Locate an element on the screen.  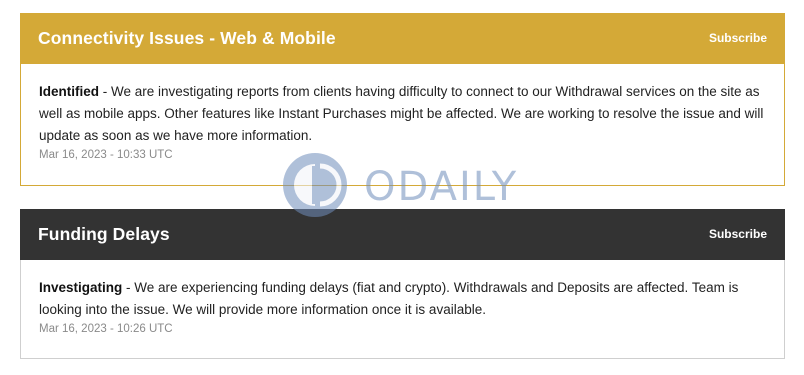
update-status: Investigating is located at coordinates (81, 287).